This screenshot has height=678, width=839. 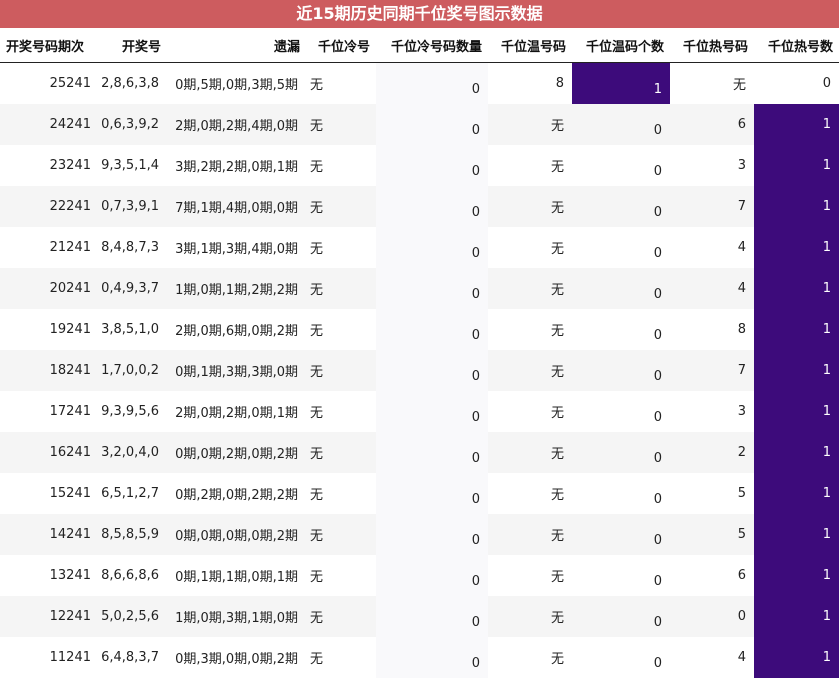 I want to click on draw-issue-cell: 20241, so click(x=49, y=288).